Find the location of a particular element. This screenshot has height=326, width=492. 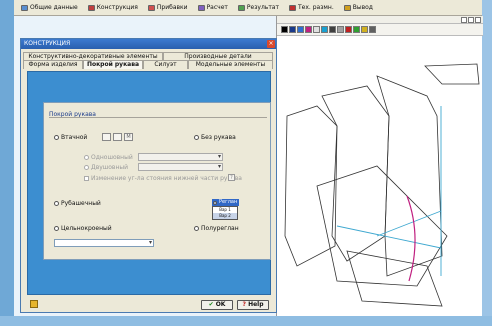

radio-set-in-sleeve: Втачной is located at coordinates (70, 137).